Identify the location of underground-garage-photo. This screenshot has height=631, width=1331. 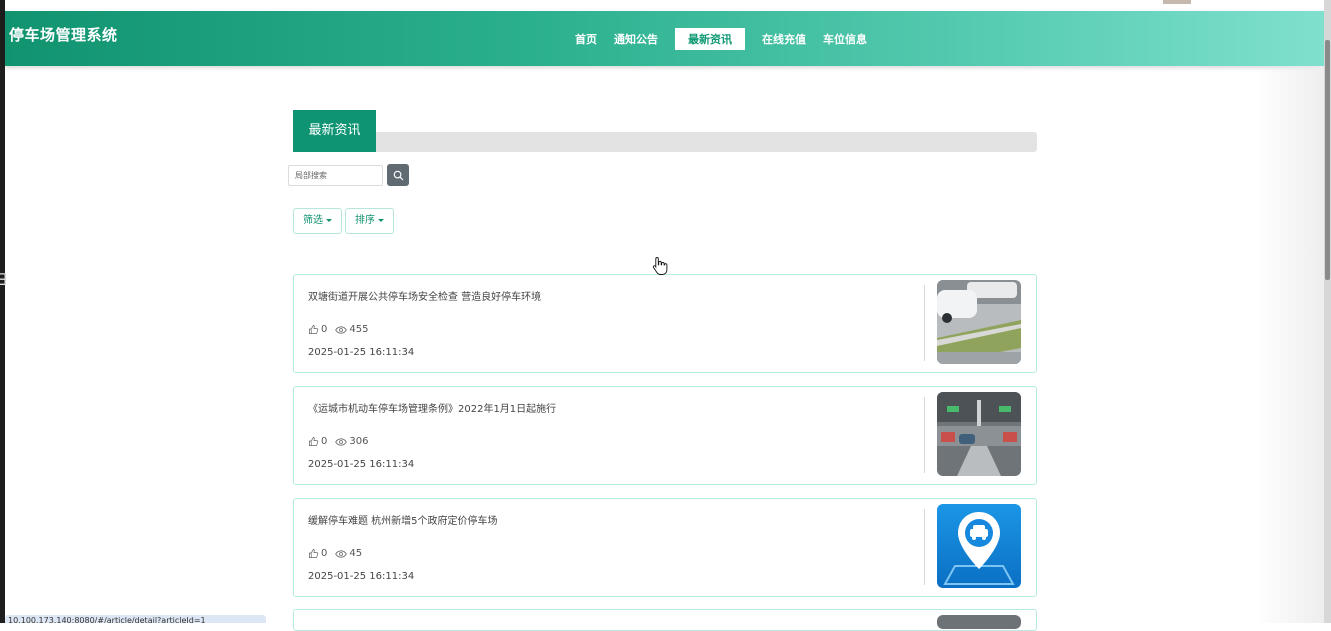
(979, 434).